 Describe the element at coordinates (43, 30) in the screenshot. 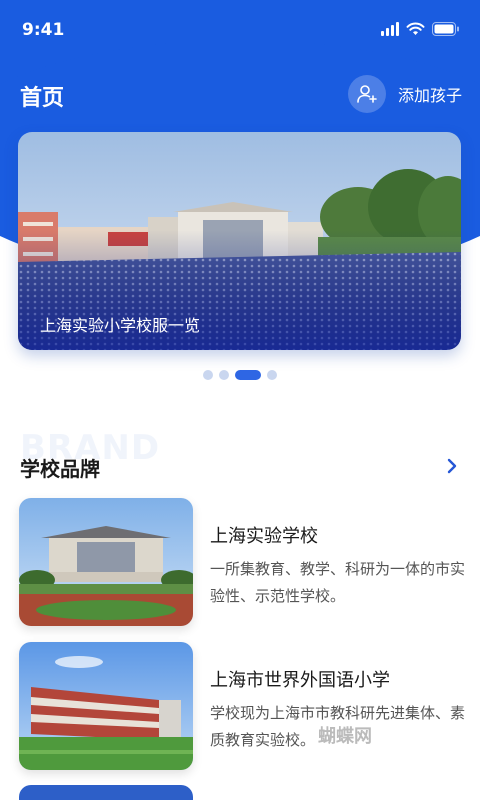

I see `status-time: 9:41` at that location.